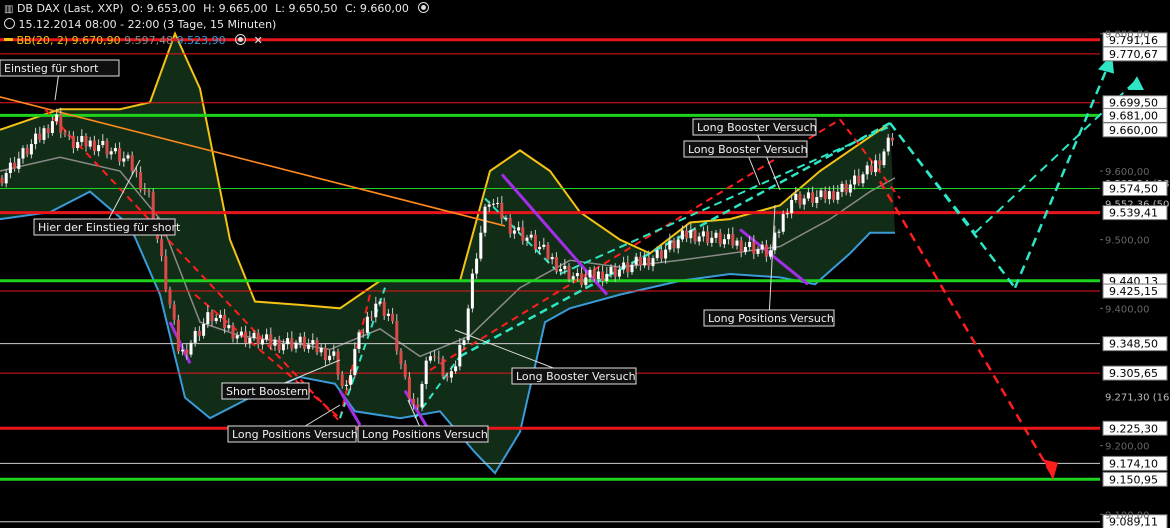 This screenshot has height=528, width=1170. Describe the element at coordinates (235, 8) in the screenshot. I see `high-value: H: 9.665,00` at that location.